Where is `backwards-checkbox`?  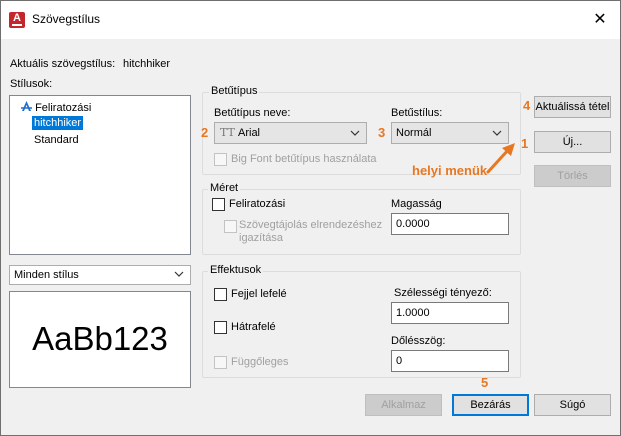
backwards-checkbox is located at coordinates (220, 327).